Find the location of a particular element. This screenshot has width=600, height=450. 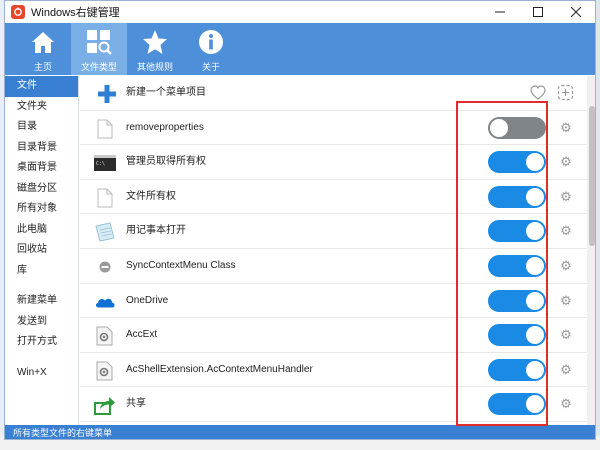

sidebar-item-drive: 磁盘分区 is located at coordinates (41, 189).